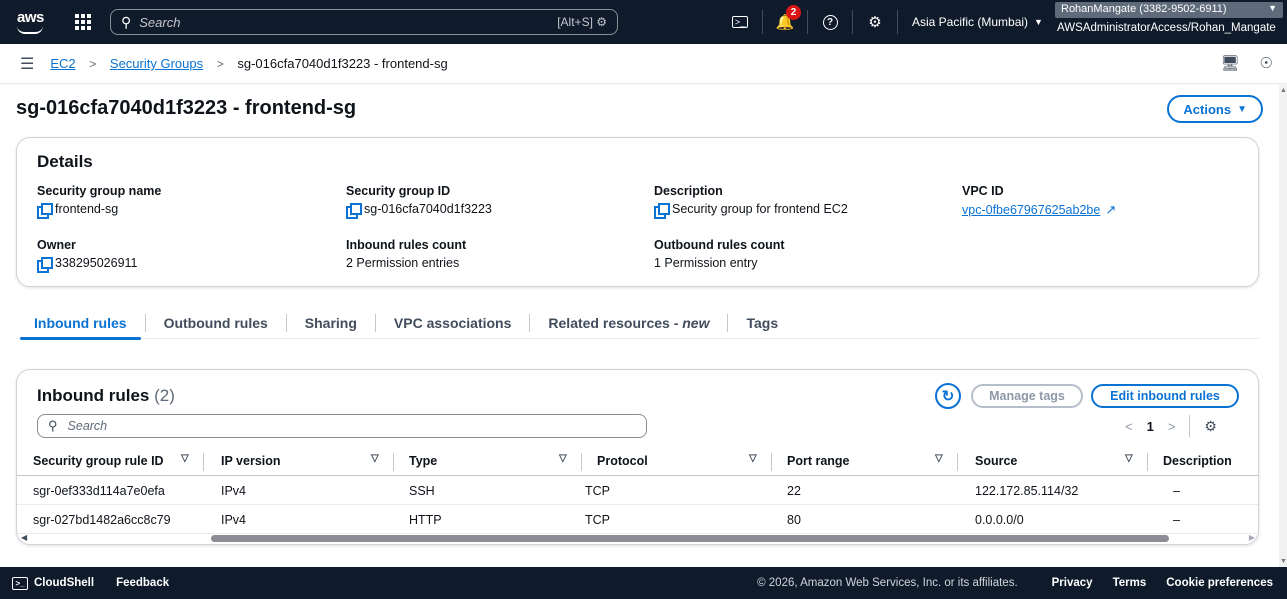  I want to click on cloudshell-button: >_ CloudShell, so click(53, 583).